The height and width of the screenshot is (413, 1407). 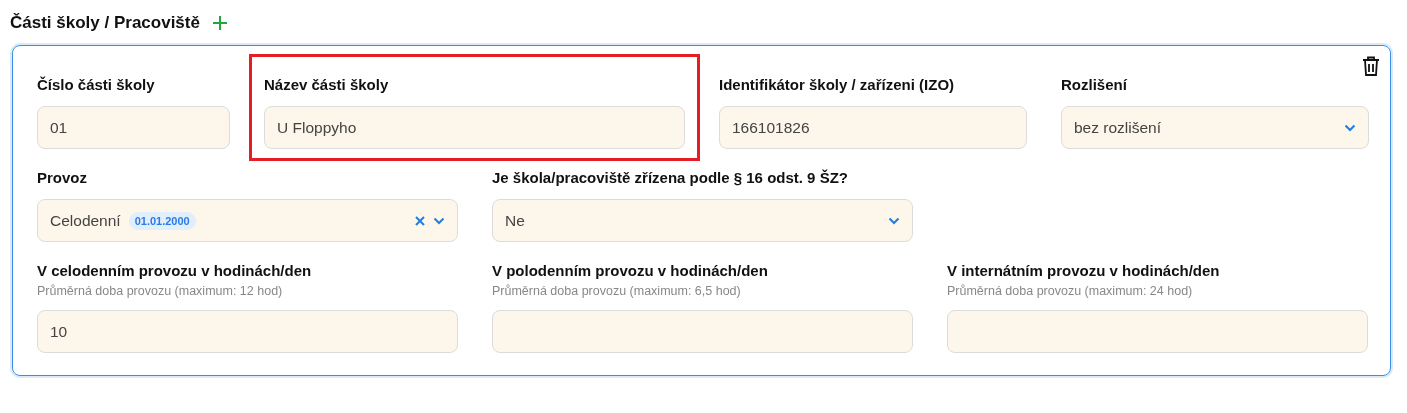 I want to click on add-button, so click(x=219, y=23).